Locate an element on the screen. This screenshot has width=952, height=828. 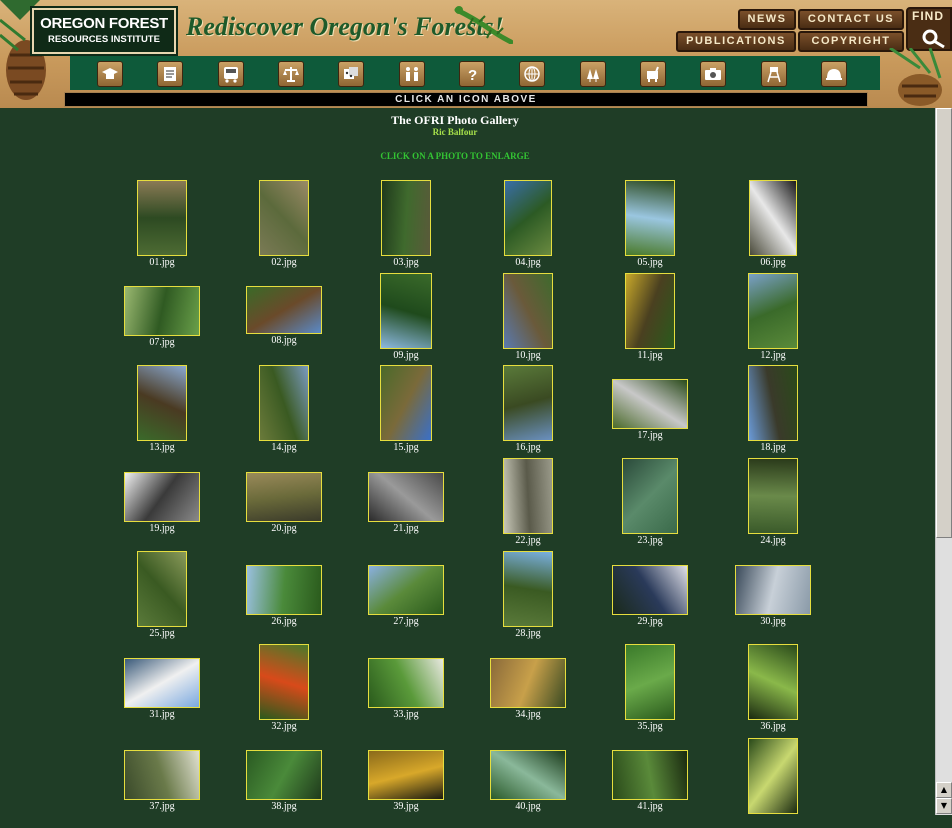
photo-thumbnail: 37.jpg is located at coordinates (162, 782).